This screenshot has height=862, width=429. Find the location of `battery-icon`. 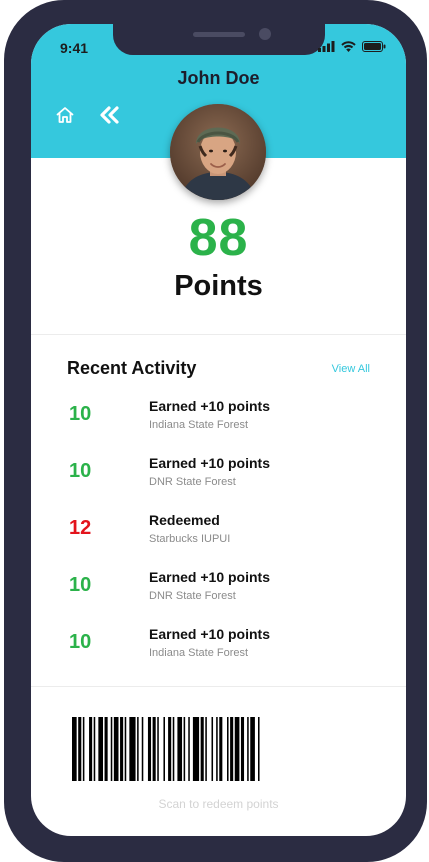

battery-icon is located at coordinates (374, 46).